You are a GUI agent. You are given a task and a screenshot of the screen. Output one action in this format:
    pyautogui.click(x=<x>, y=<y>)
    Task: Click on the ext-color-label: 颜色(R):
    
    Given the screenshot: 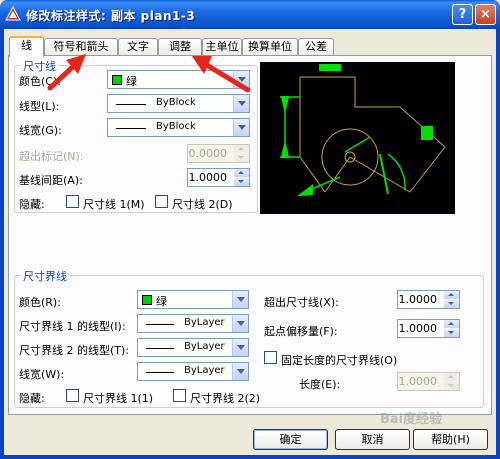 What is the action you would take?
    pyautogui.click(x=40, y=302)
    